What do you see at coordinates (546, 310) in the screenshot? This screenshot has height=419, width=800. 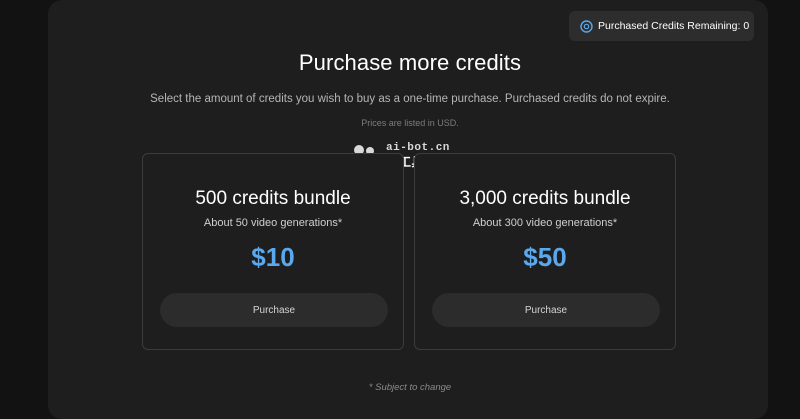 I see `purchase-button-3000: Purchase` at bounding box center [546, 310].